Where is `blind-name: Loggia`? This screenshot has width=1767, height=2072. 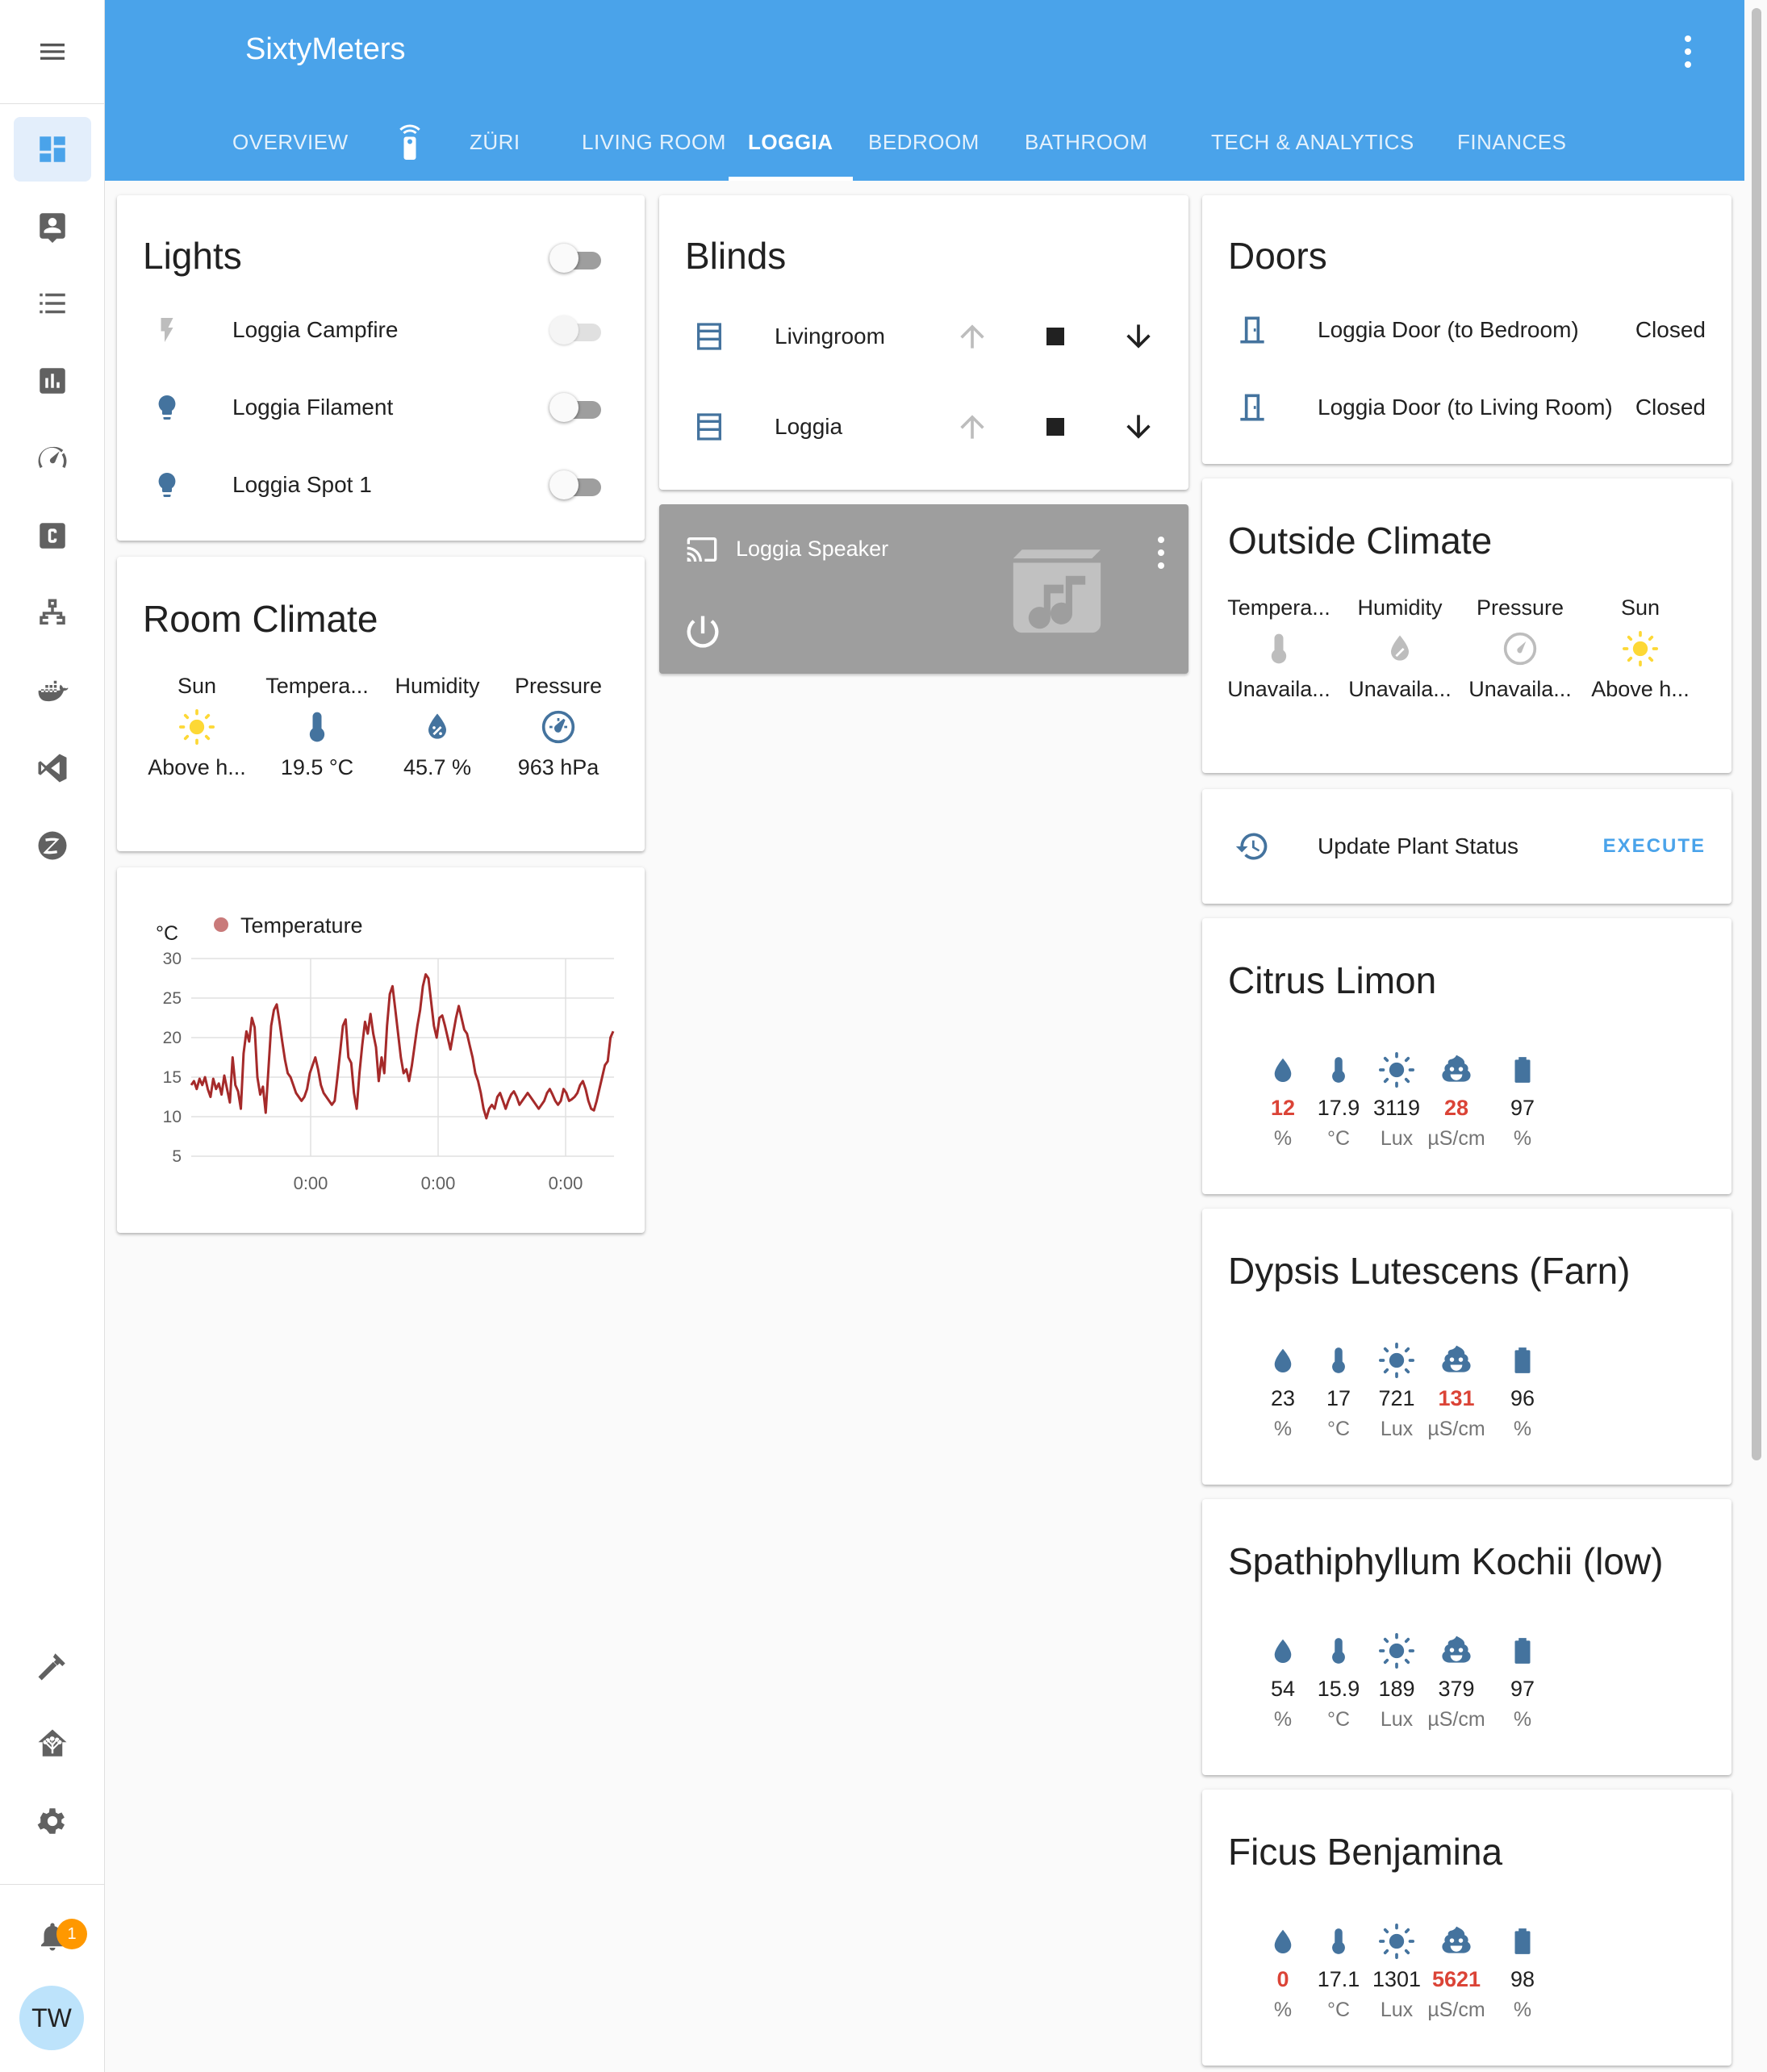 blind-name: Loggia is located at coordinates (809, 426).